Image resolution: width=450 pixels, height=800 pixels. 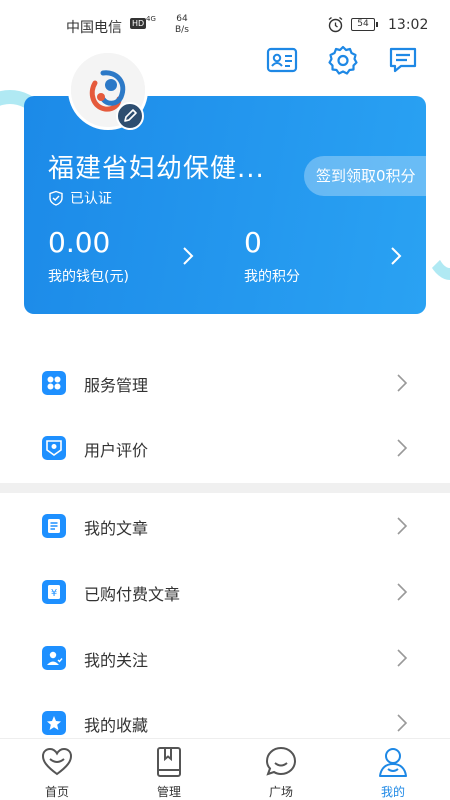 I want to click on menu-item-service-management: 服务管理, so click(x=225, y=384).